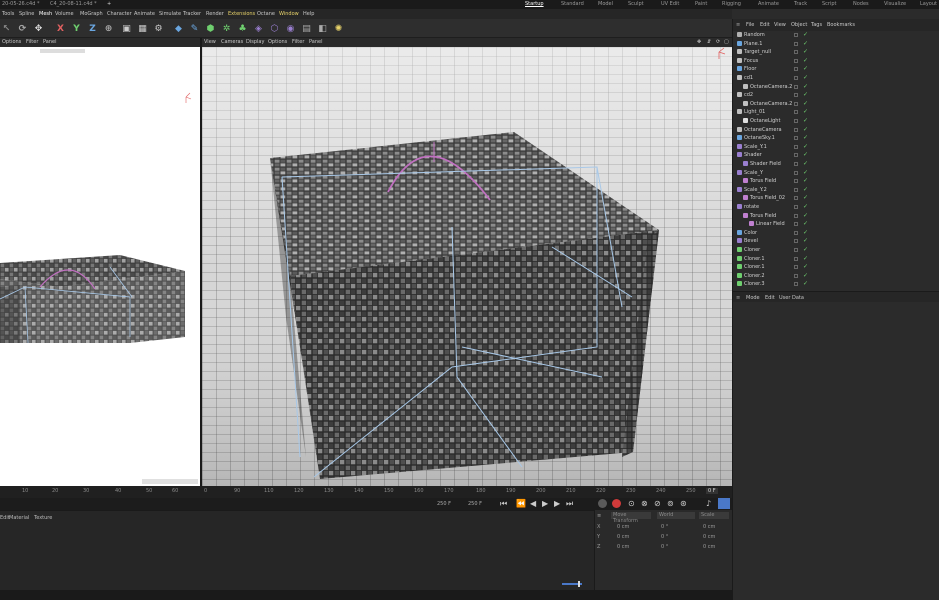  What do you see at coordinates (836, 233) in the screenshot?
I see `object-row: Color ✓` at bounding box center [836, 233].